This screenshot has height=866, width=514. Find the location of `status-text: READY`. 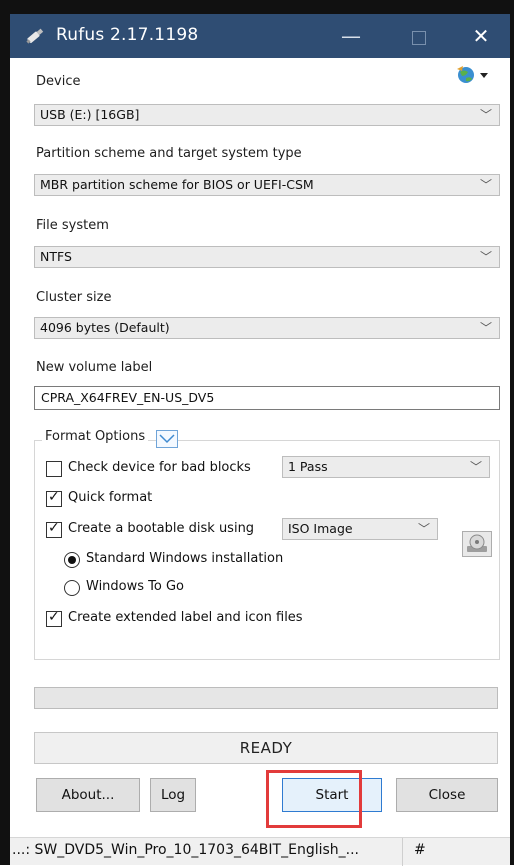

status-text: READY is located at coordinates (266, 748).